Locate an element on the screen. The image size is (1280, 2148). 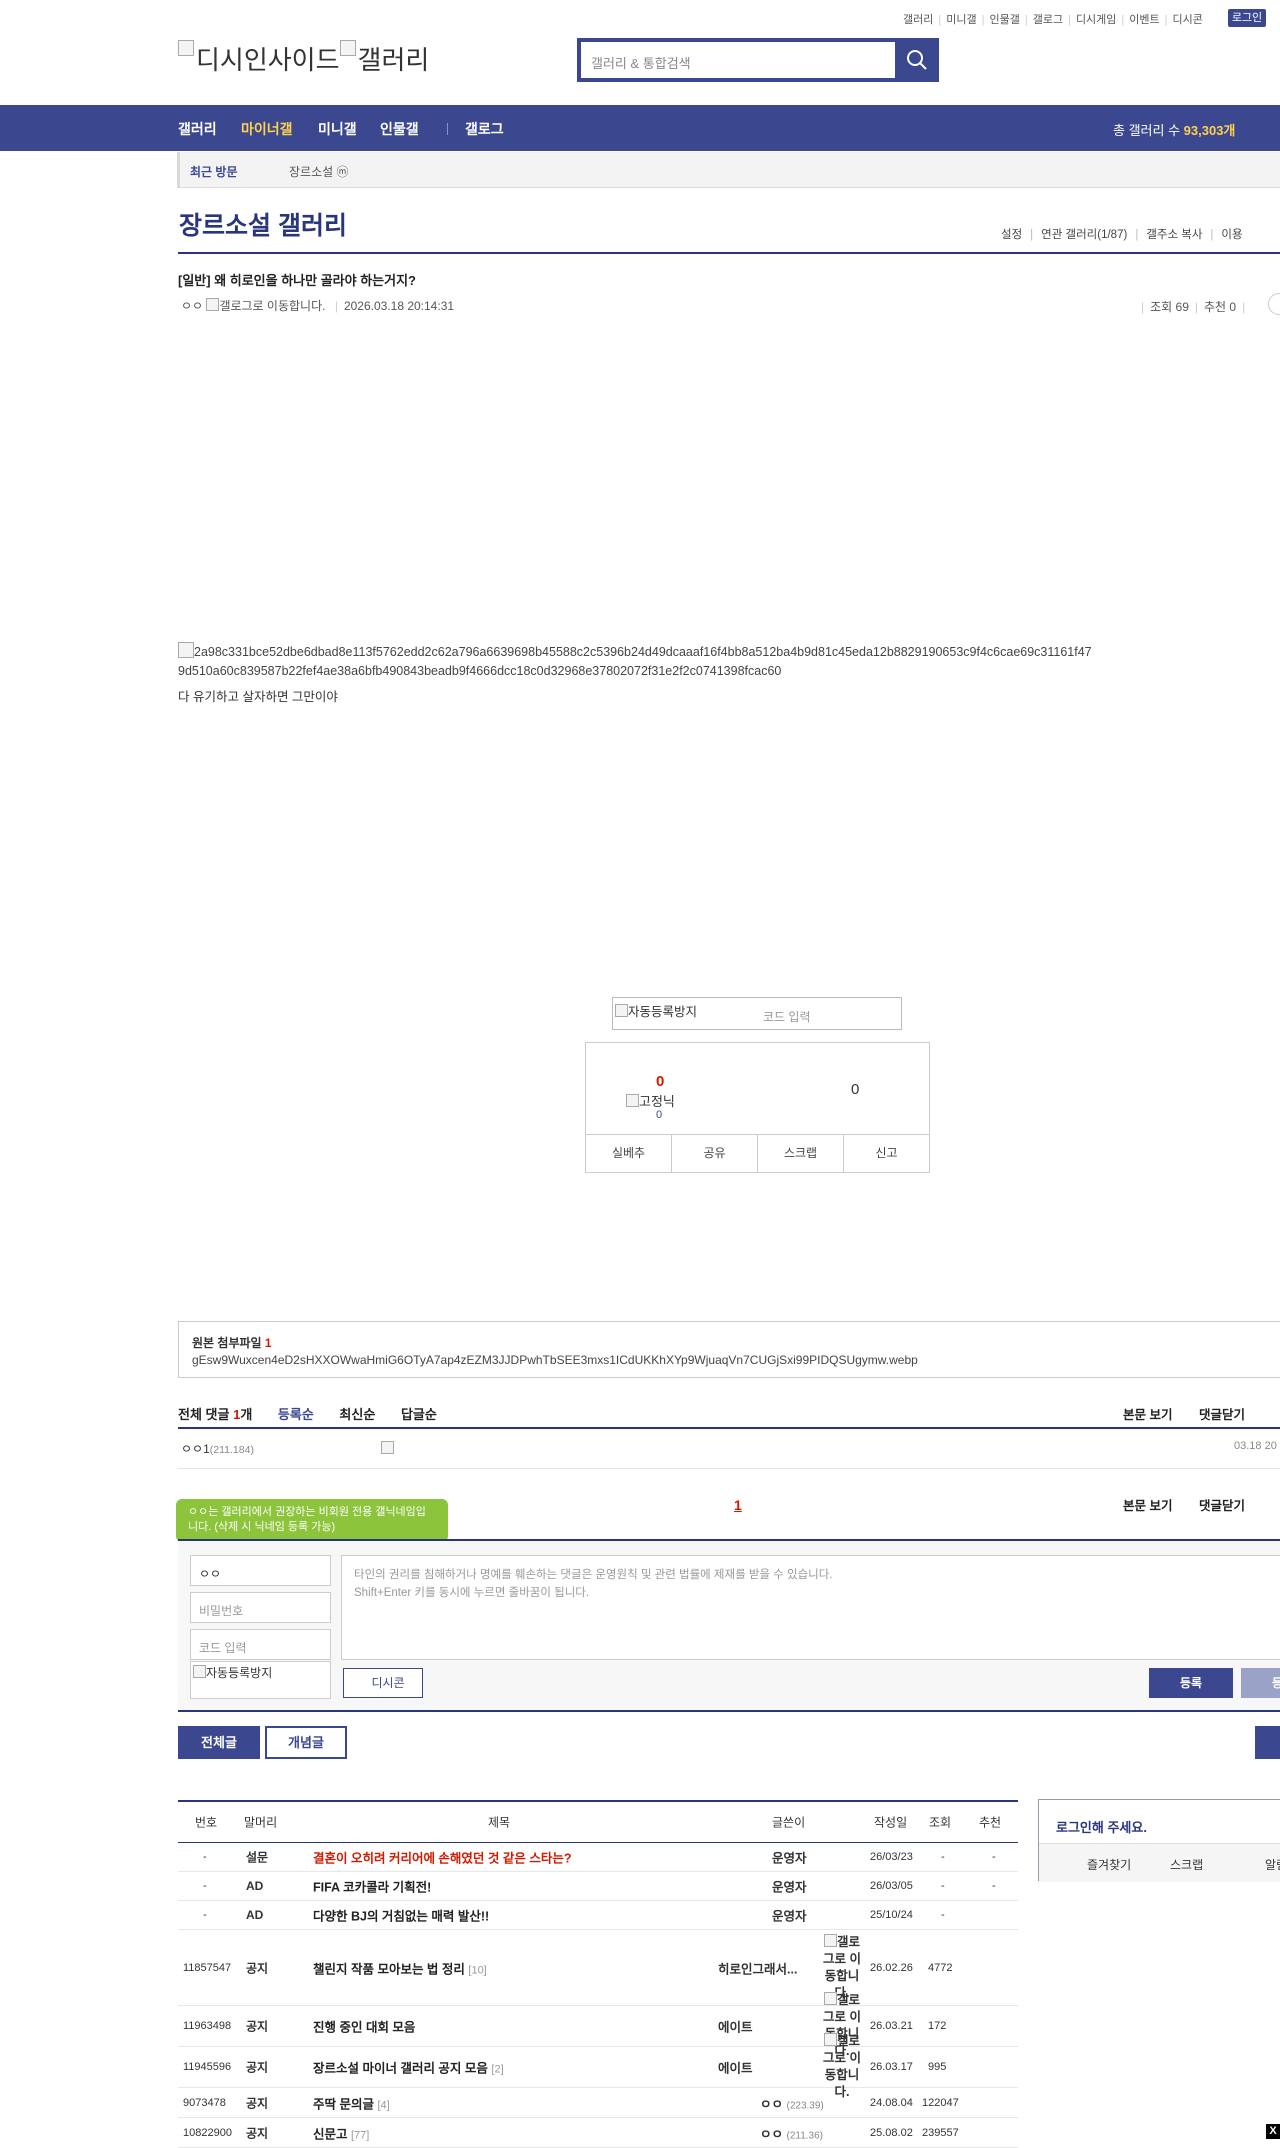
post-row: - AD 다양한 BJ의 거침없는 매력 발산!! 운영자 25/10/24 - is located at coordinates (598, 1915).